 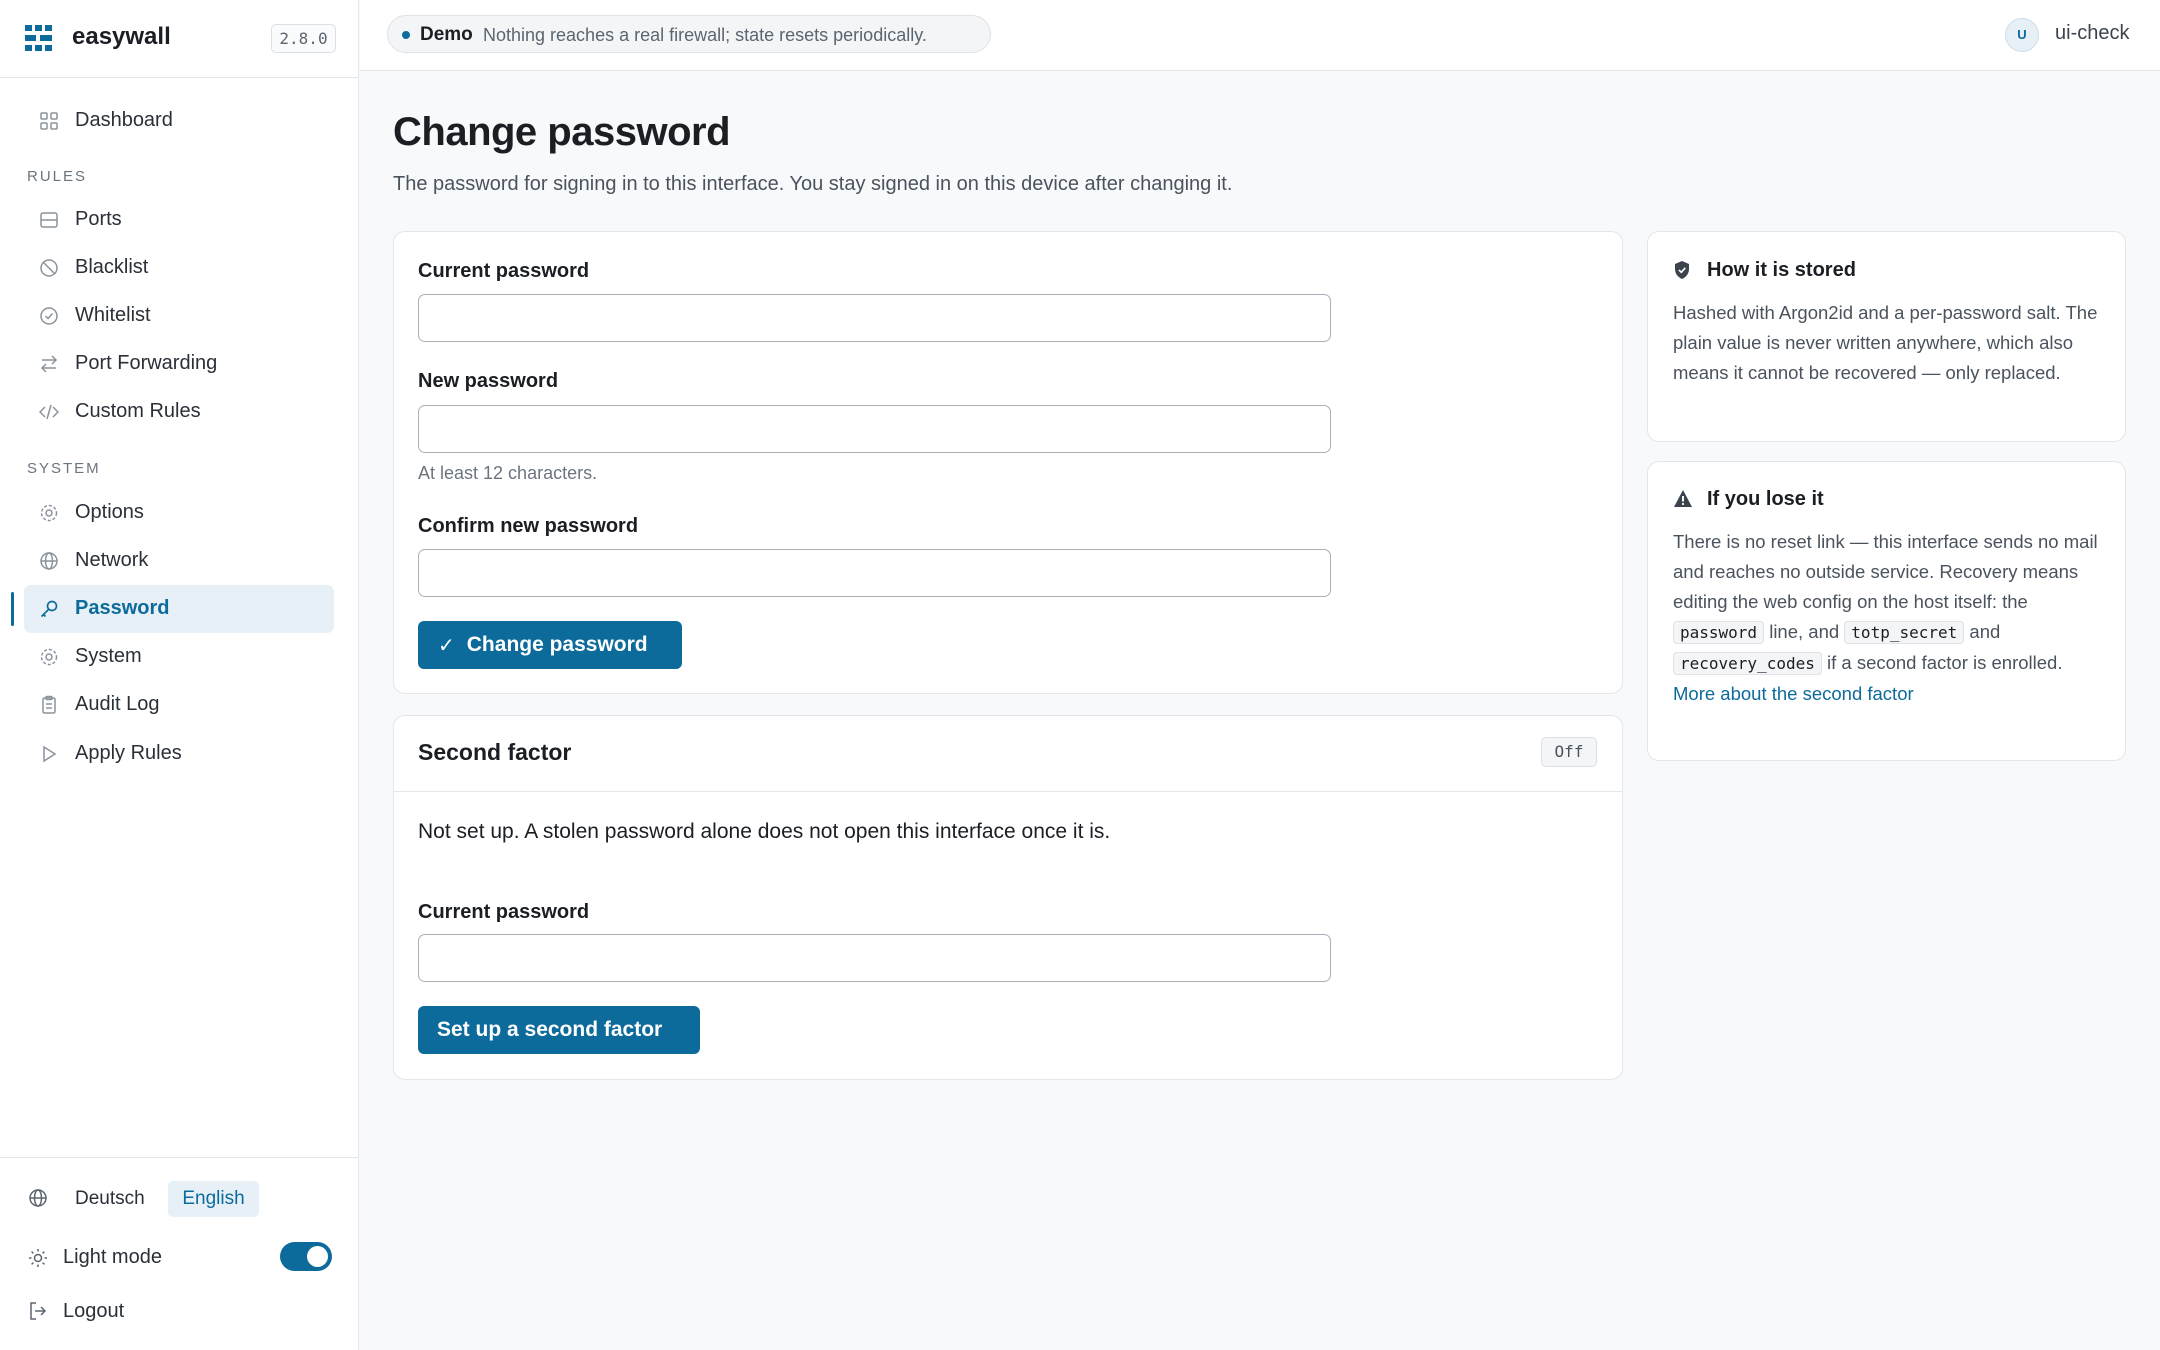 What do you see at coordinates (1008, 791) in the screenshot?
I see `divider` at bounding box center [1008, 791].